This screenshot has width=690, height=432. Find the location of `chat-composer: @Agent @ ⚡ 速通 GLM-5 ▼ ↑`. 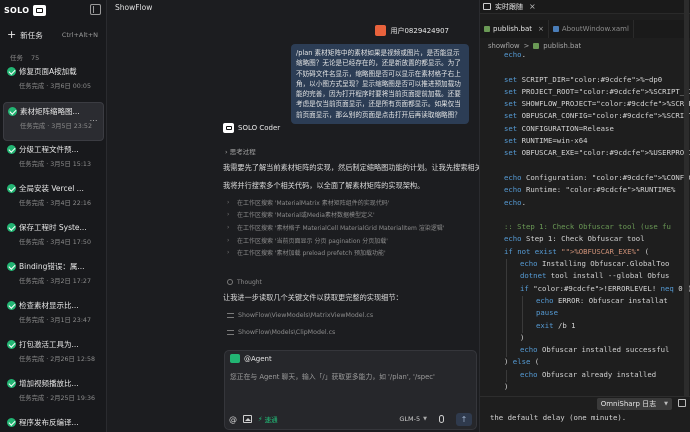

chat-composer: @Agent @ ⚡ 速通 GLM-5 ▼ ↑ is located at coordinates (350, 390).